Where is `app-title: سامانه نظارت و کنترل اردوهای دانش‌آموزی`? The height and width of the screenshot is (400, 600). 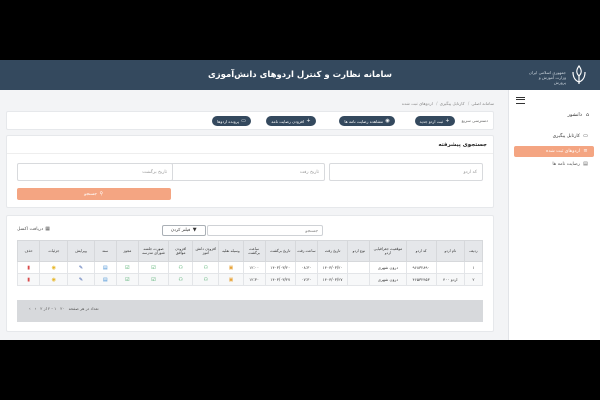
app-title: سامانه نظارت و کنترل اردوهای دانش‌آموزی is located at coordinates (300, 75).